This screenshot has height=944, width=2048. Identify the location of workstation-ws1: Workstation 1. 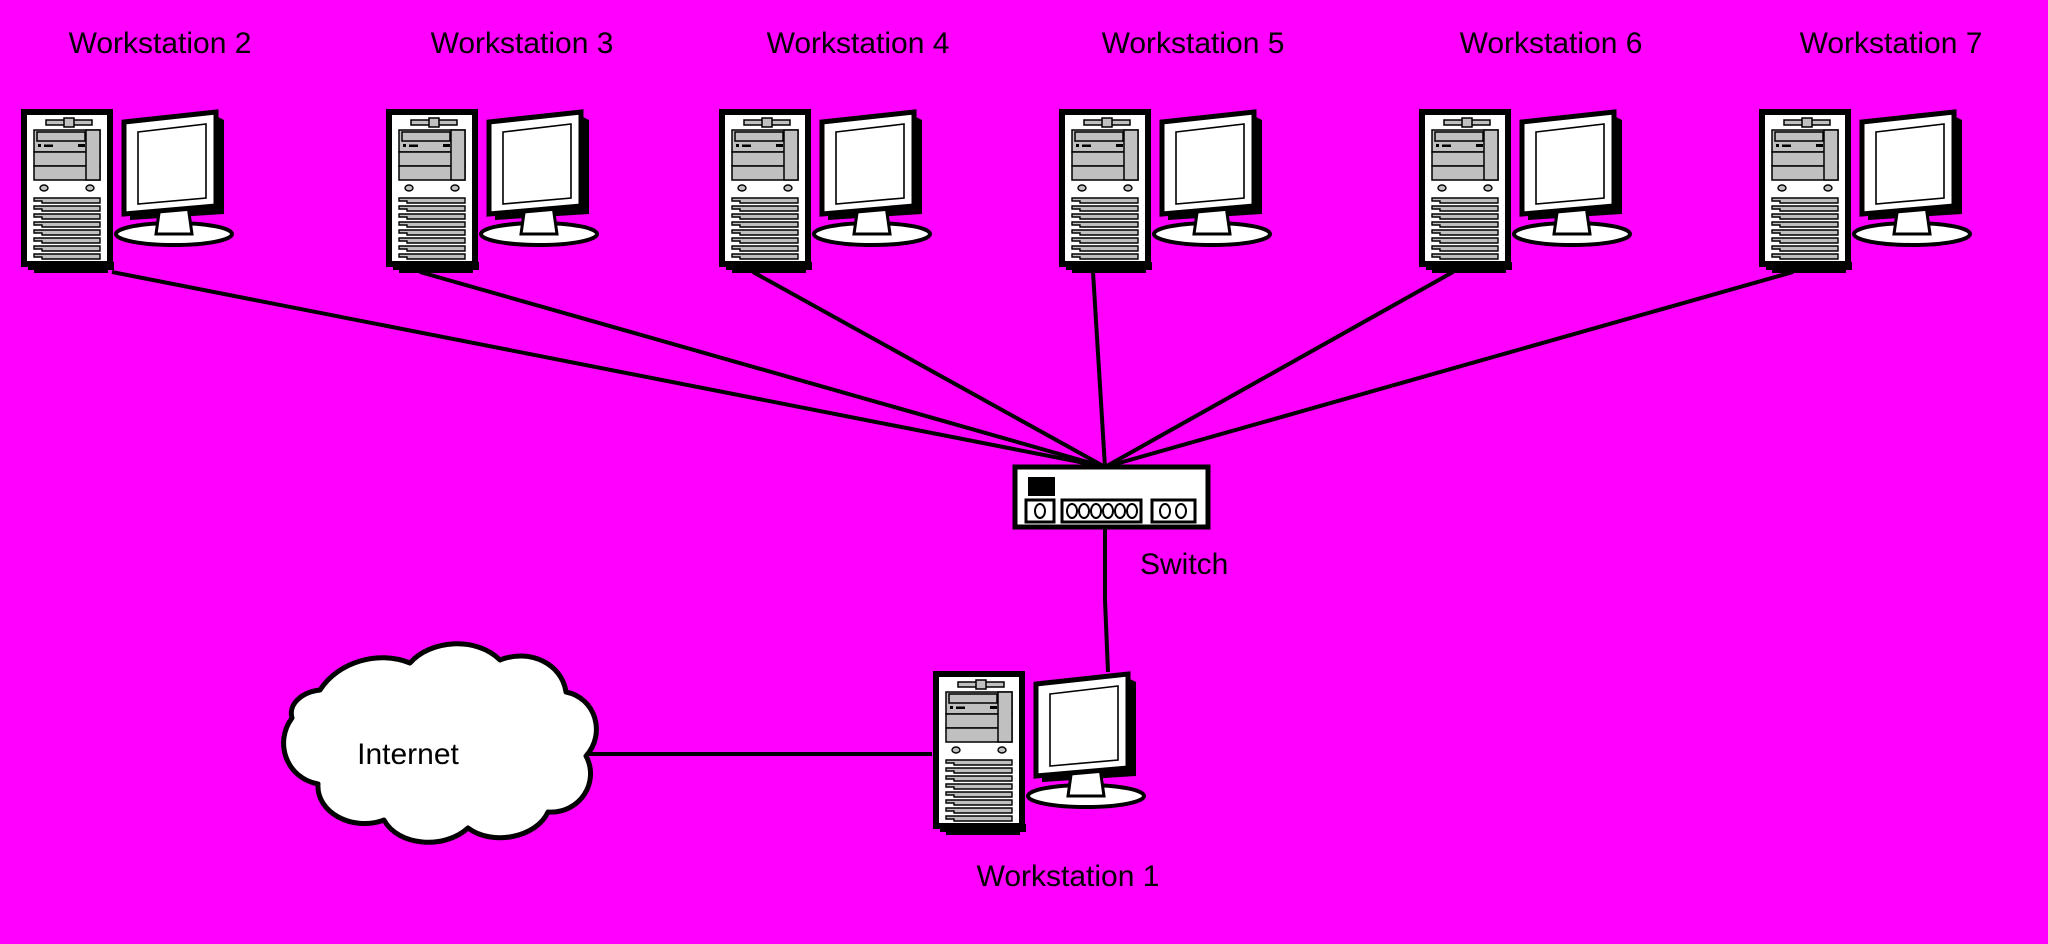
(1047, 783).